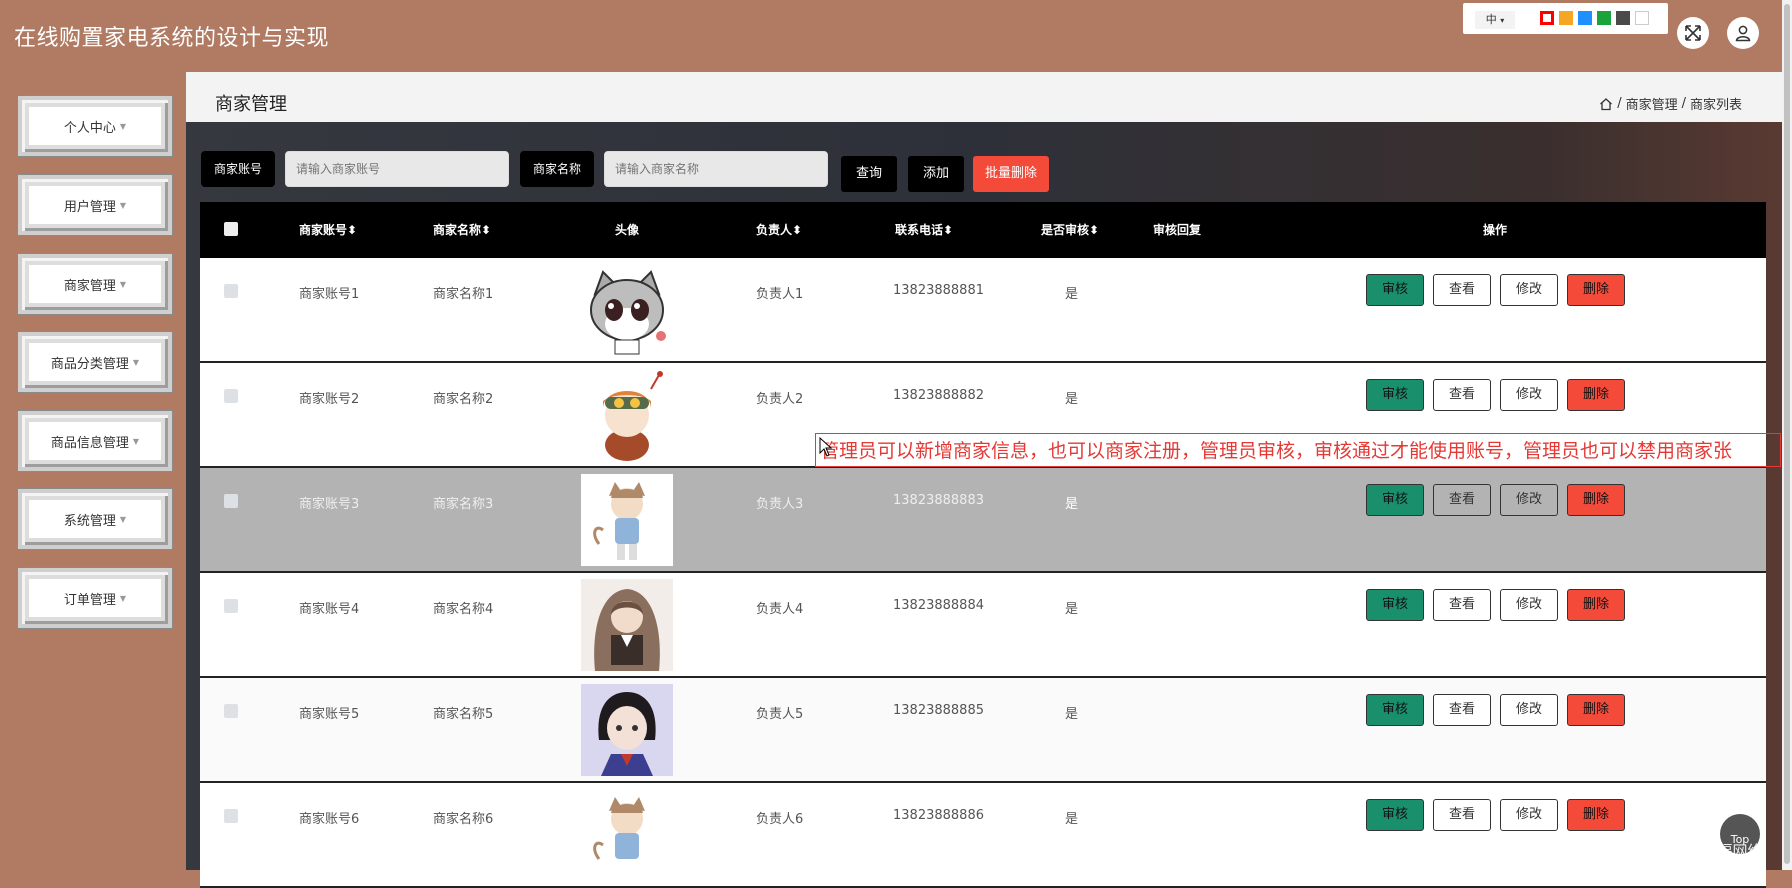 This screenshot has width=1792, height=888. What do you see at coordinates (780, 399) in the screenshot?
I see `cell-owner: 负责人2` at bounding box center [780, 399].